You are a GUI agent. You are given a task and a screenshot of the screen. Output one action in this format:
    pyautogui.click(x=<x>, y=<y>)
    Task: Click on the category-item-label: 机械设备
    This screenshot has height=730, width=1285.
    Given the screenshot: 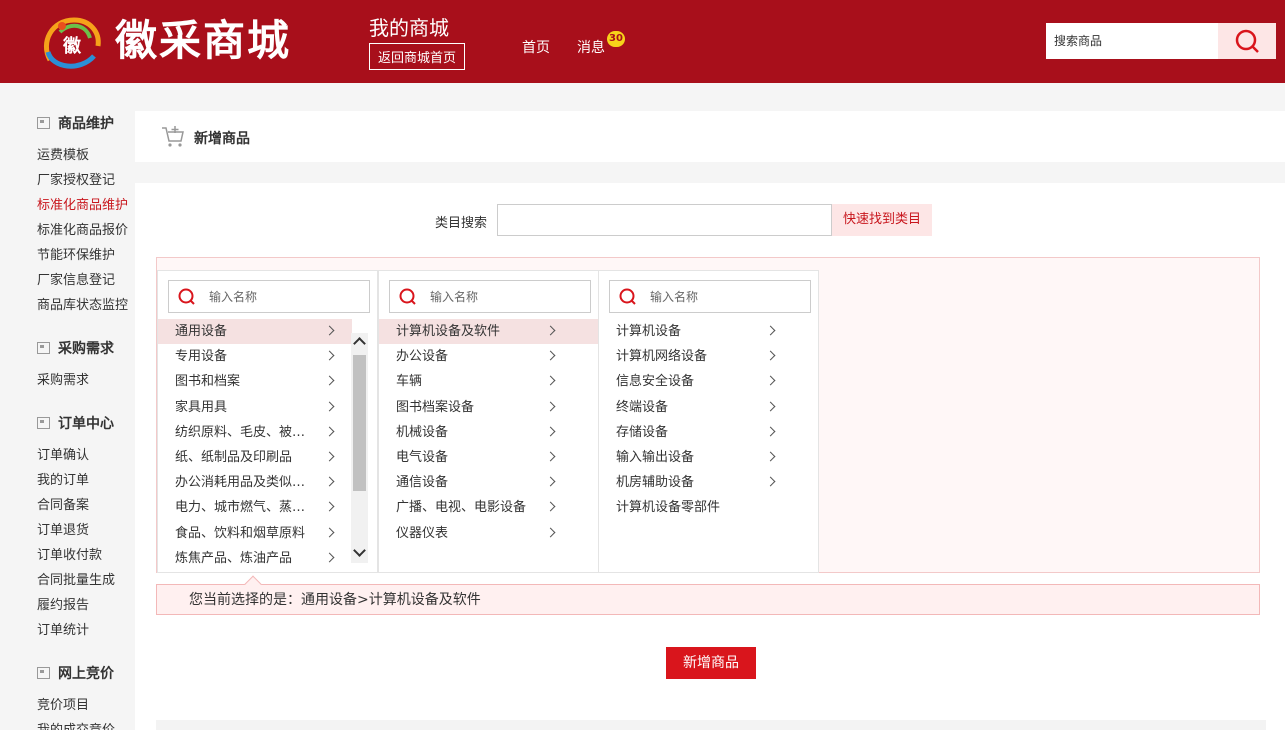 What is the action you would take?
    pyautogui.click(x=422, y=432)
    